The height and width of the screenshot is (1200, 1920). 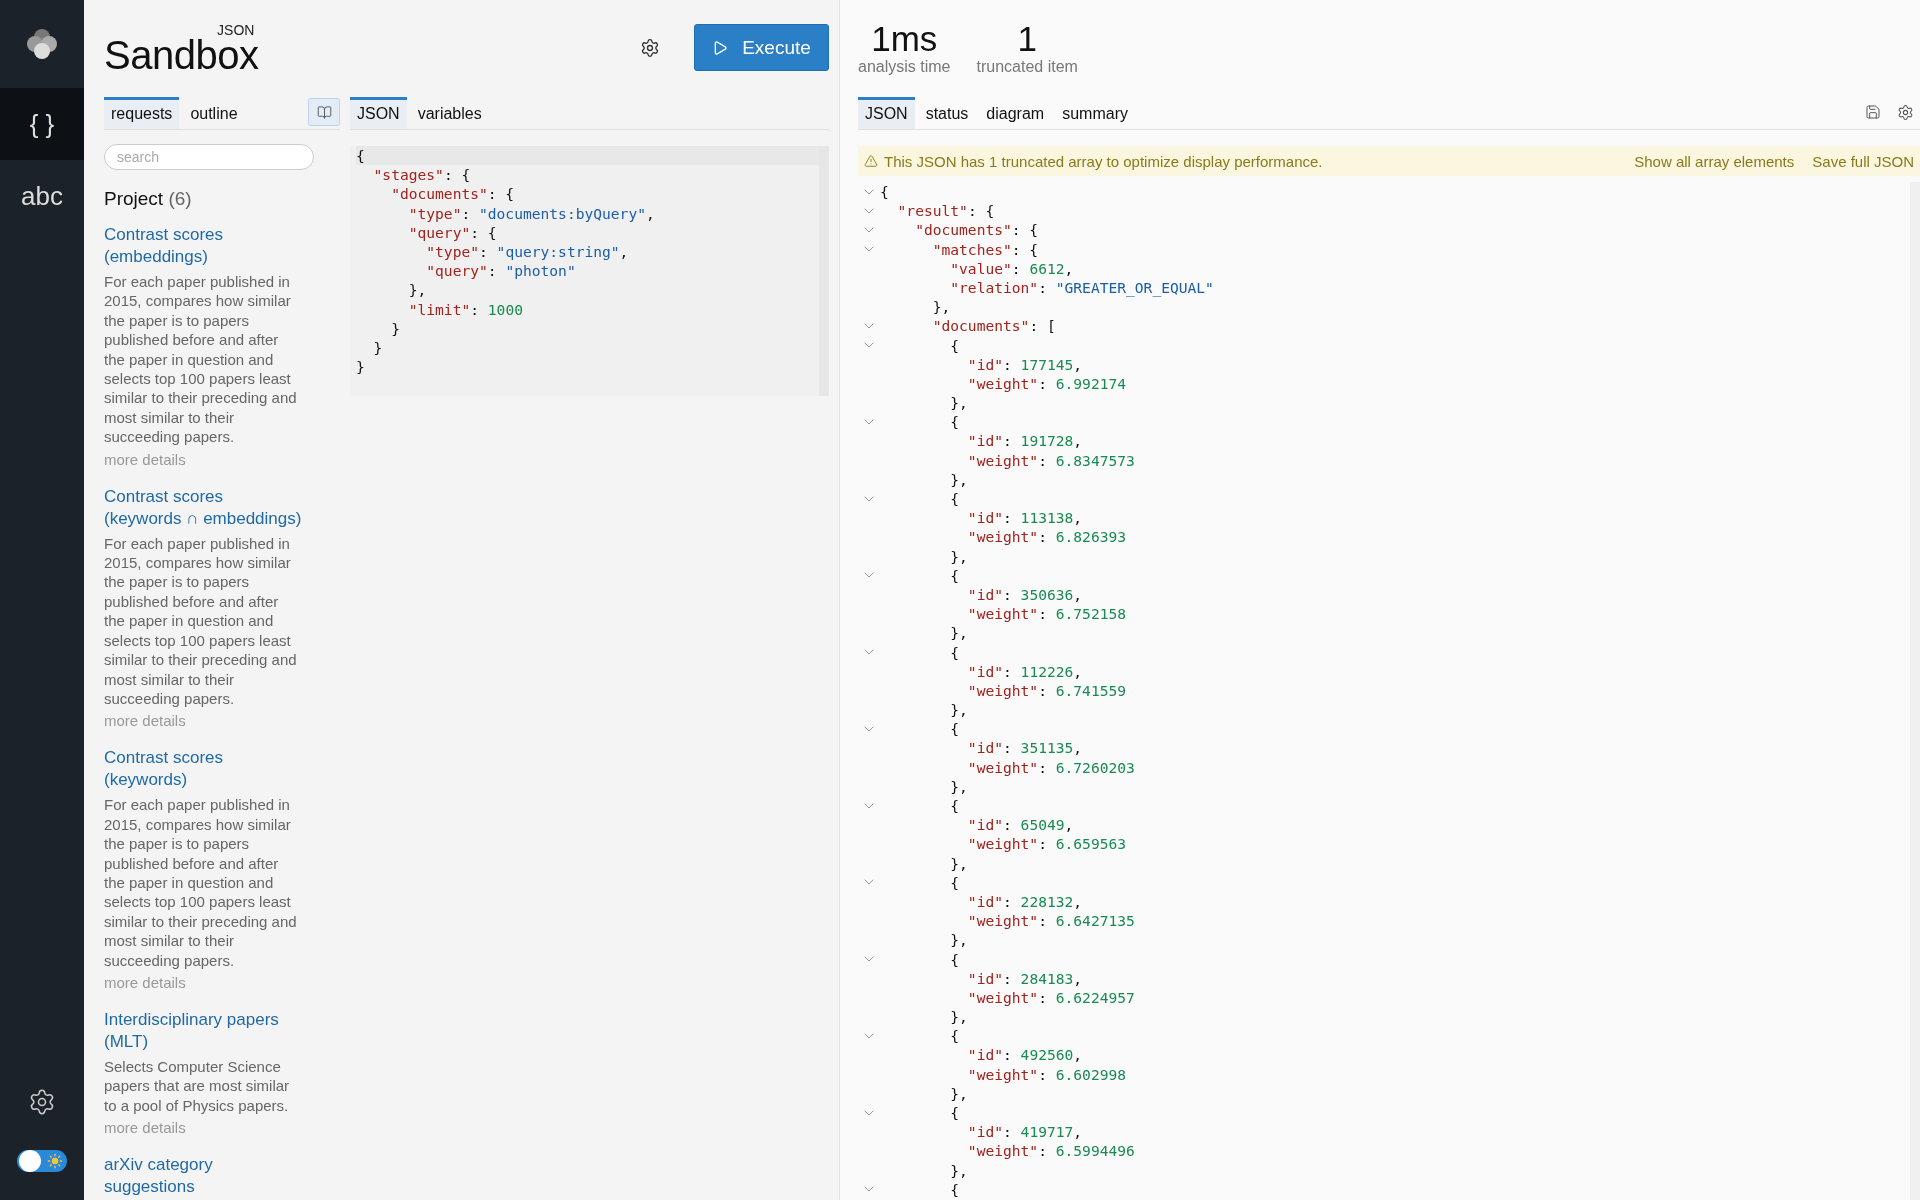 I want to click on rail-item: { }, so click(x=42, y=124).